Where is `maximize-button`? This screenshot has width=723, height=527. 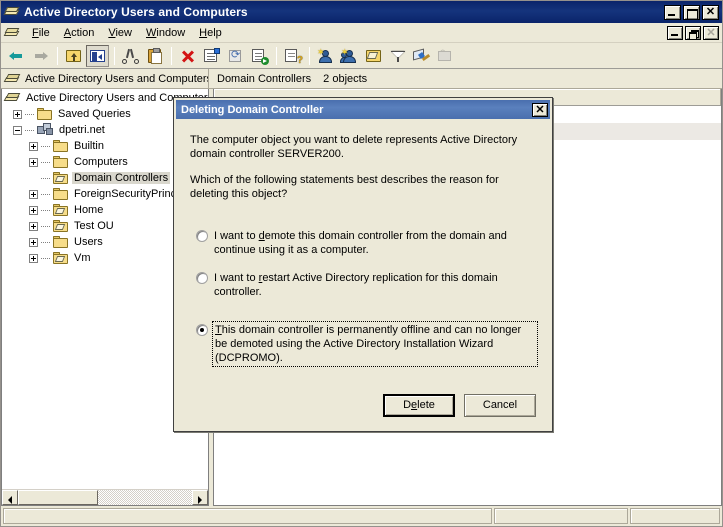 maximize-button is located at coordinates (691, 12).